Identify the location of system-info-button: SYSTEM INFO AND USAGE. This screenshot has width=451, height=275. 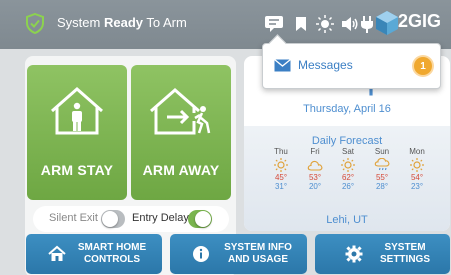
(238, 254).